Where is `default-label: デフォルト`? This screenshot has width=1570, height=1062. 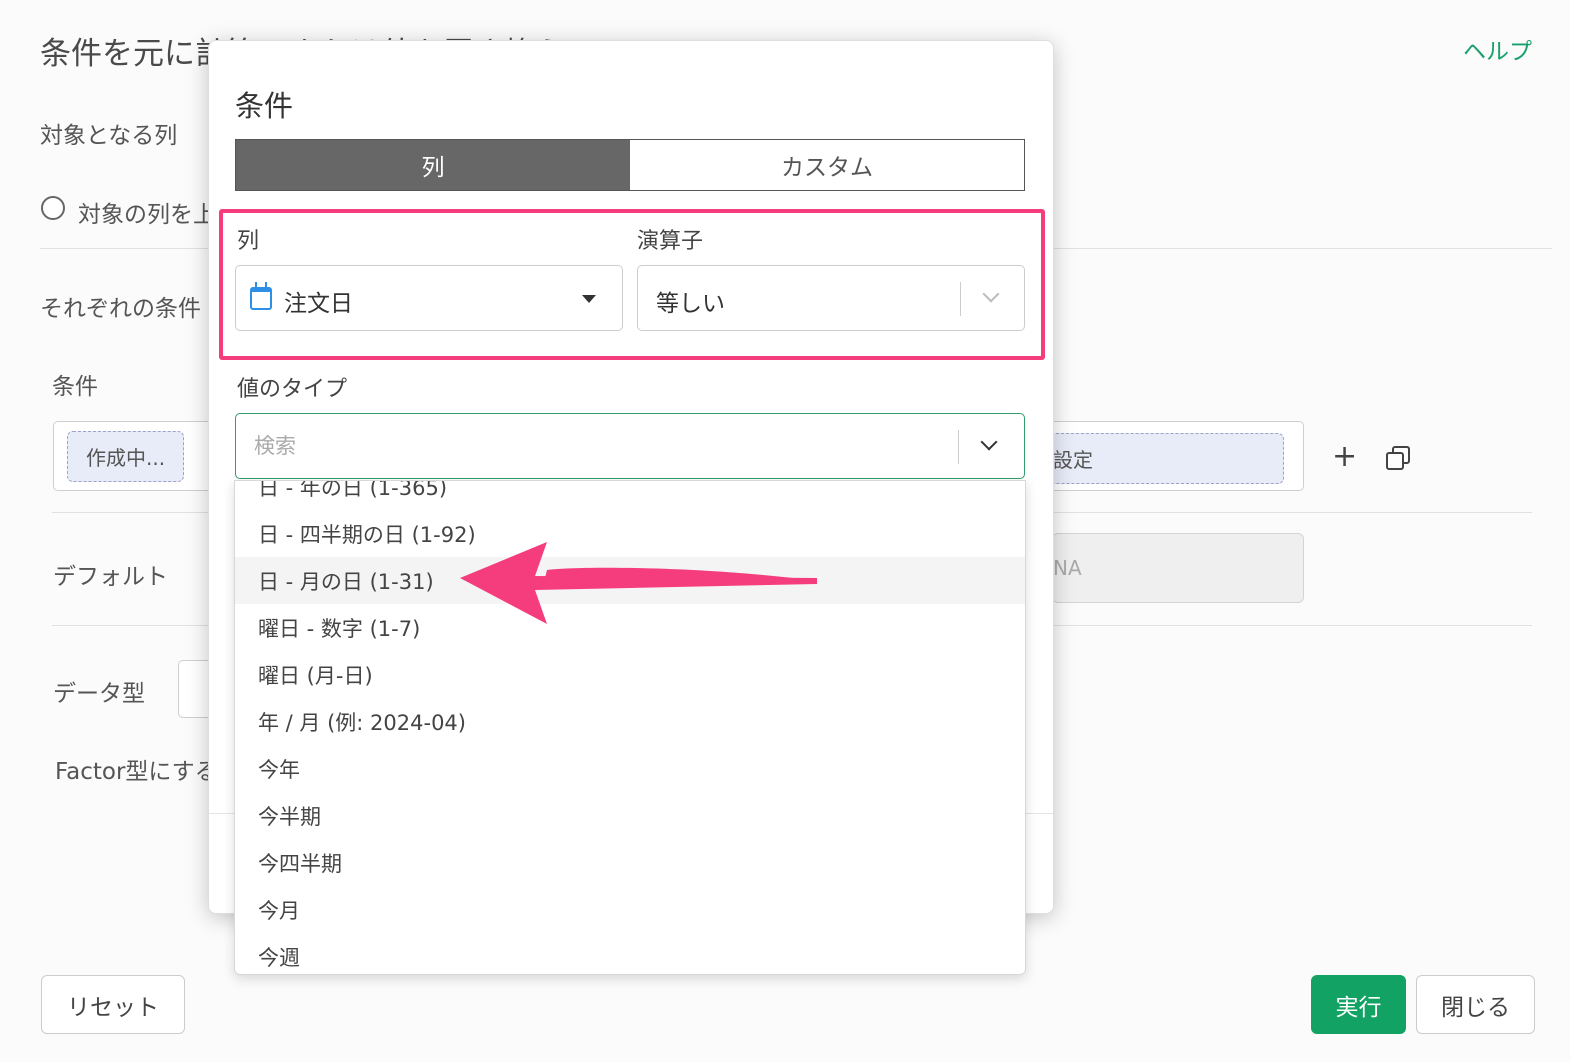
default-label: デフォルト is located at coordinates (110, 577).